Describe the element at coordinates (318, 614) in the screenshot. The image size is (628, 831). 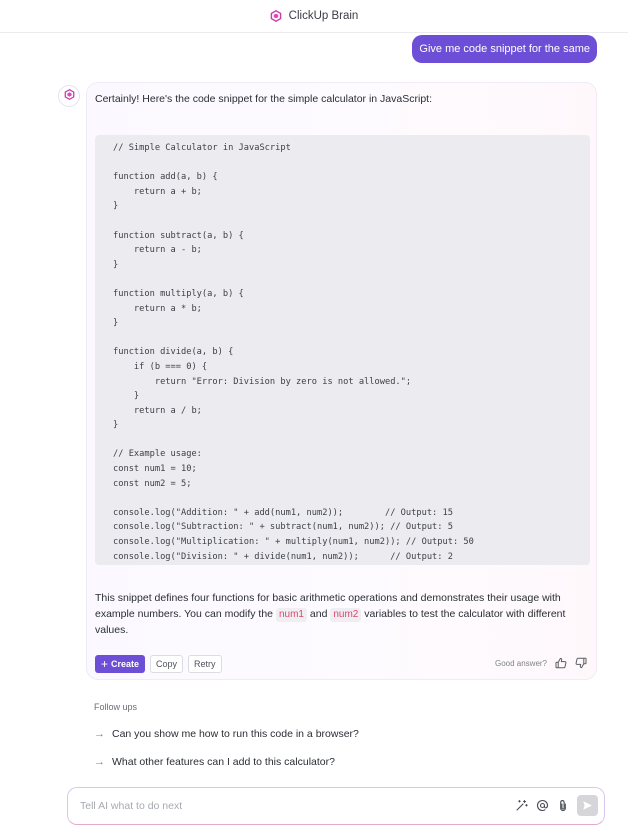
I see `summary-text: and` at that location.